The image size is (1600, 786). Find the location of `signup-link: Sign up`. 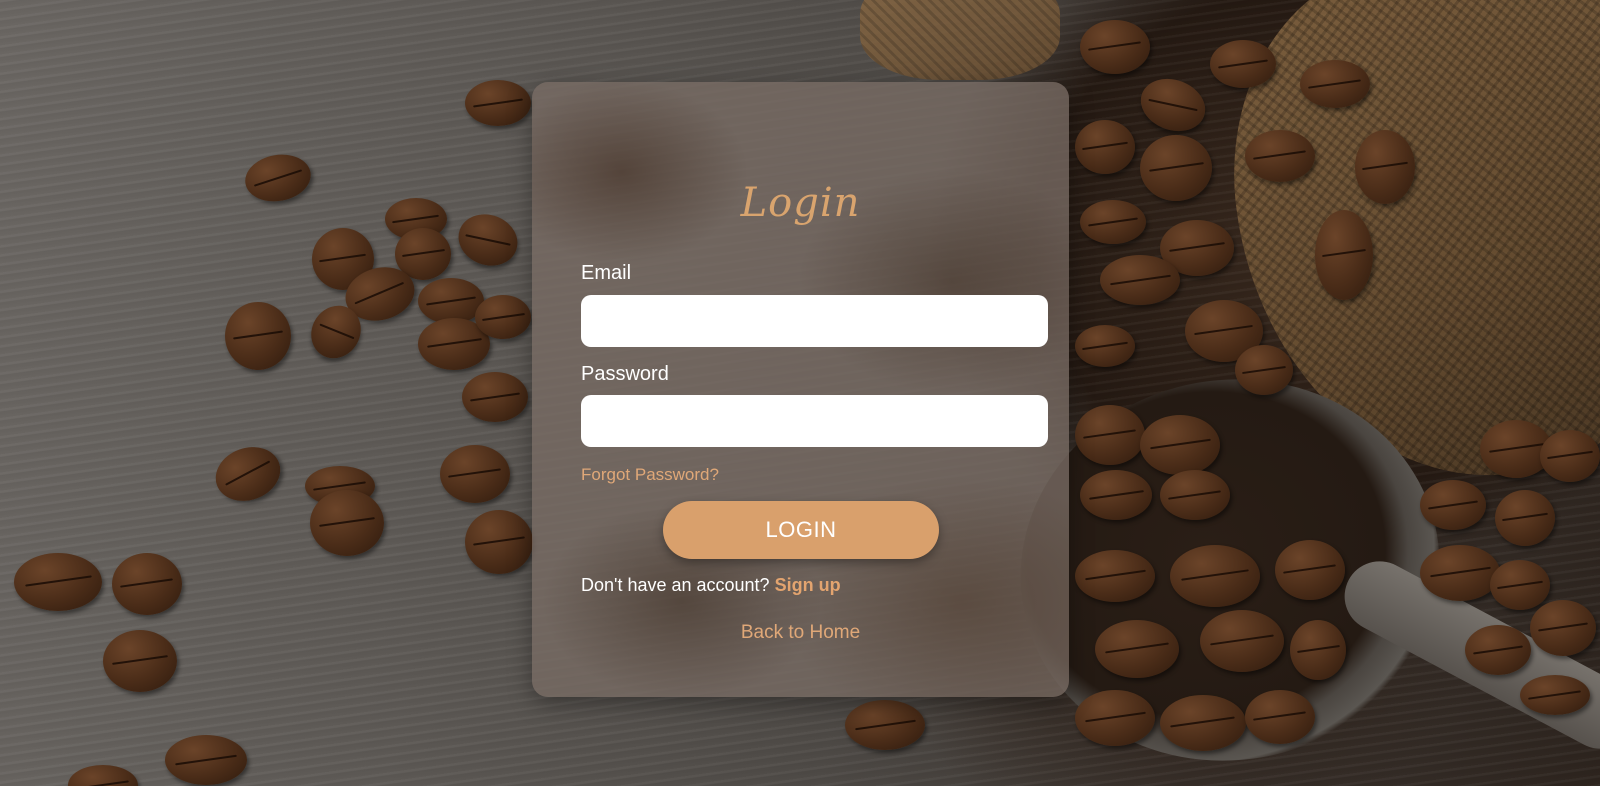

signup-link: Sign up is located at coordinates (808, 585).